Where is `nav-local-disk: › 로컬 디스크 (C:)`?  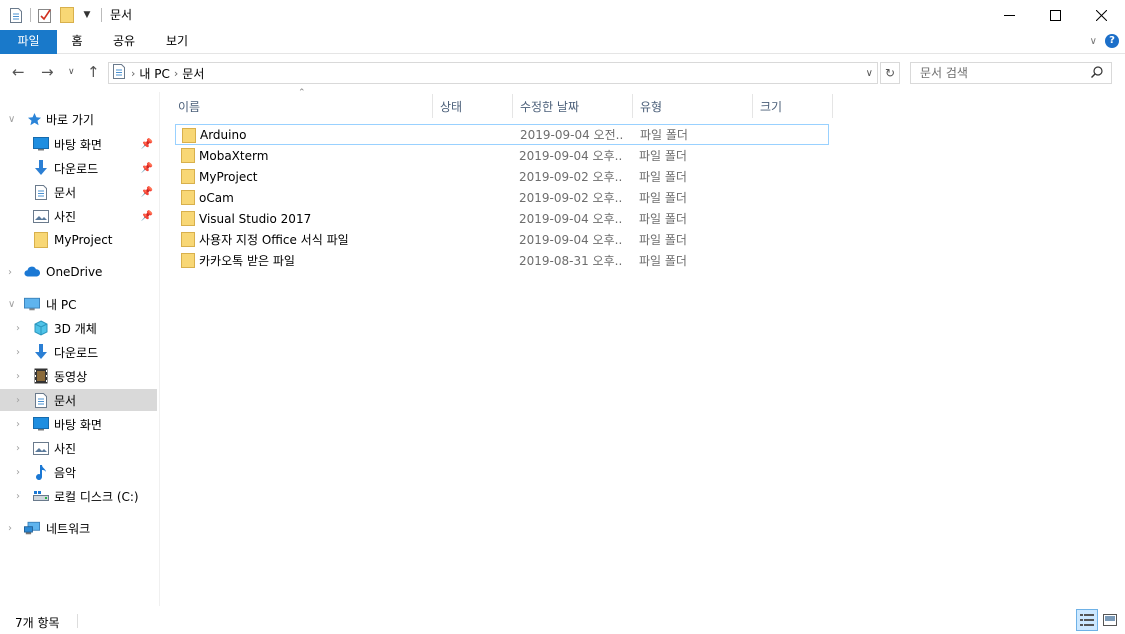 nav-local-disk: › 로컬 디스크 (C:) is located at coordinates (78, 496).